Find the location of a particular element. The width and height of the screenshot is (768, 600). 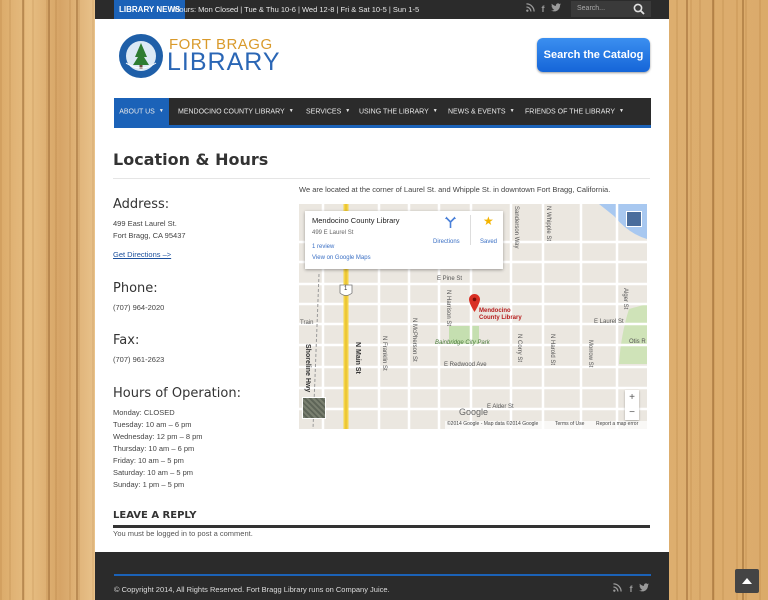

park-label: Bainbridge City Park is located at coordinates (462, 343).